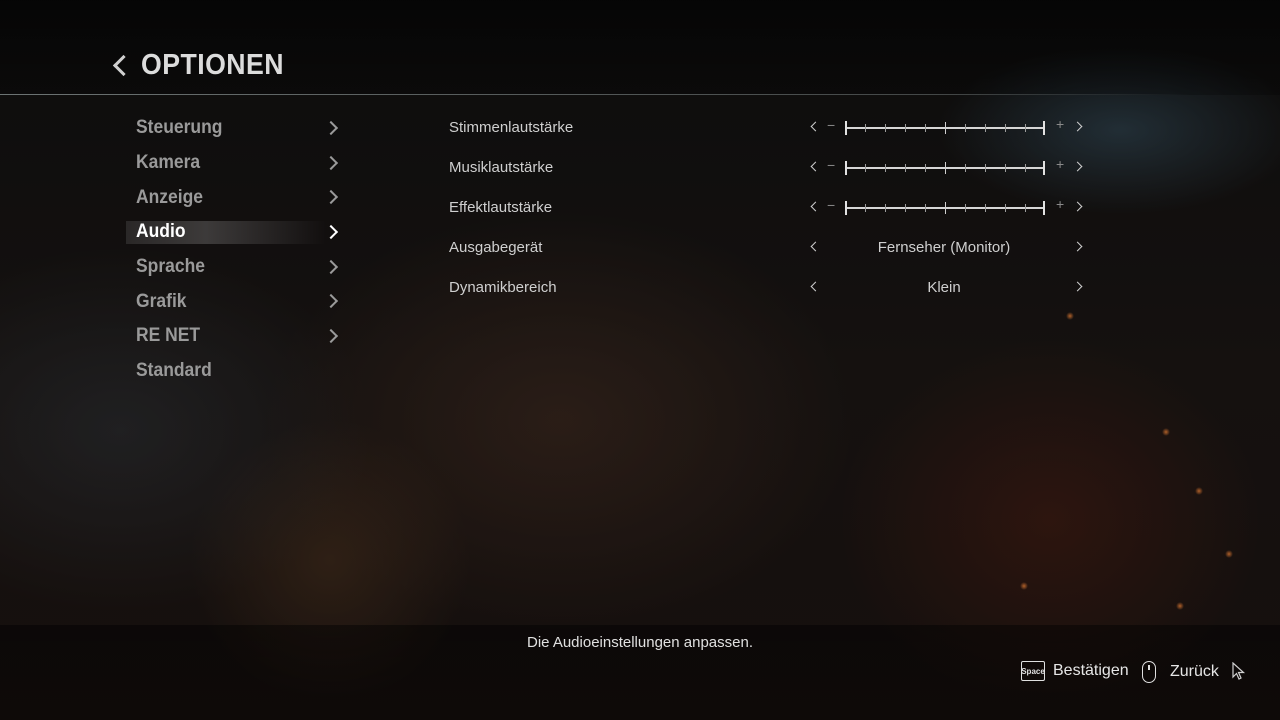 The height and width of the screenshot is (720, 1280). I want to click on back-button: OPTIONEN, so click(203, 65).